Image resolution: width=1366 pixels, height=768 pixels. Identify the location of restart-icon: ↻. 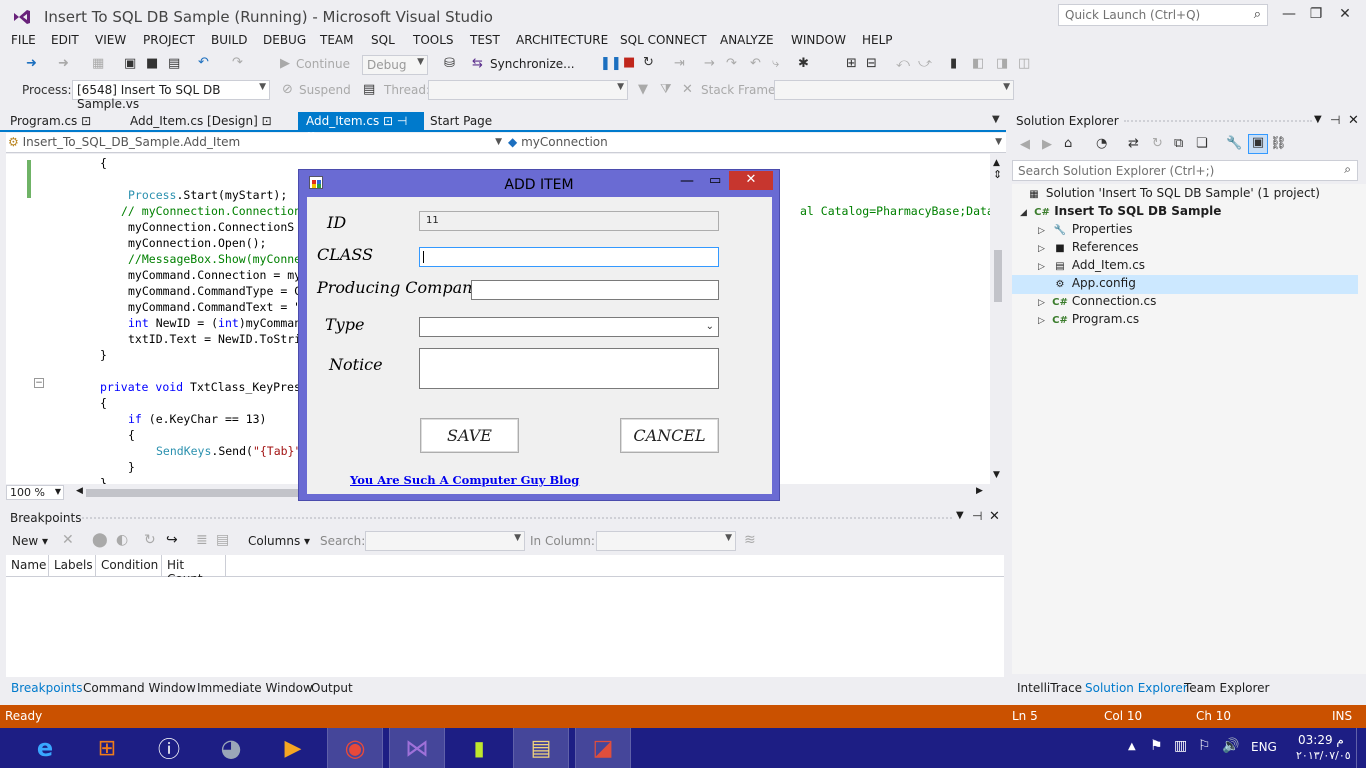
(648, 62).